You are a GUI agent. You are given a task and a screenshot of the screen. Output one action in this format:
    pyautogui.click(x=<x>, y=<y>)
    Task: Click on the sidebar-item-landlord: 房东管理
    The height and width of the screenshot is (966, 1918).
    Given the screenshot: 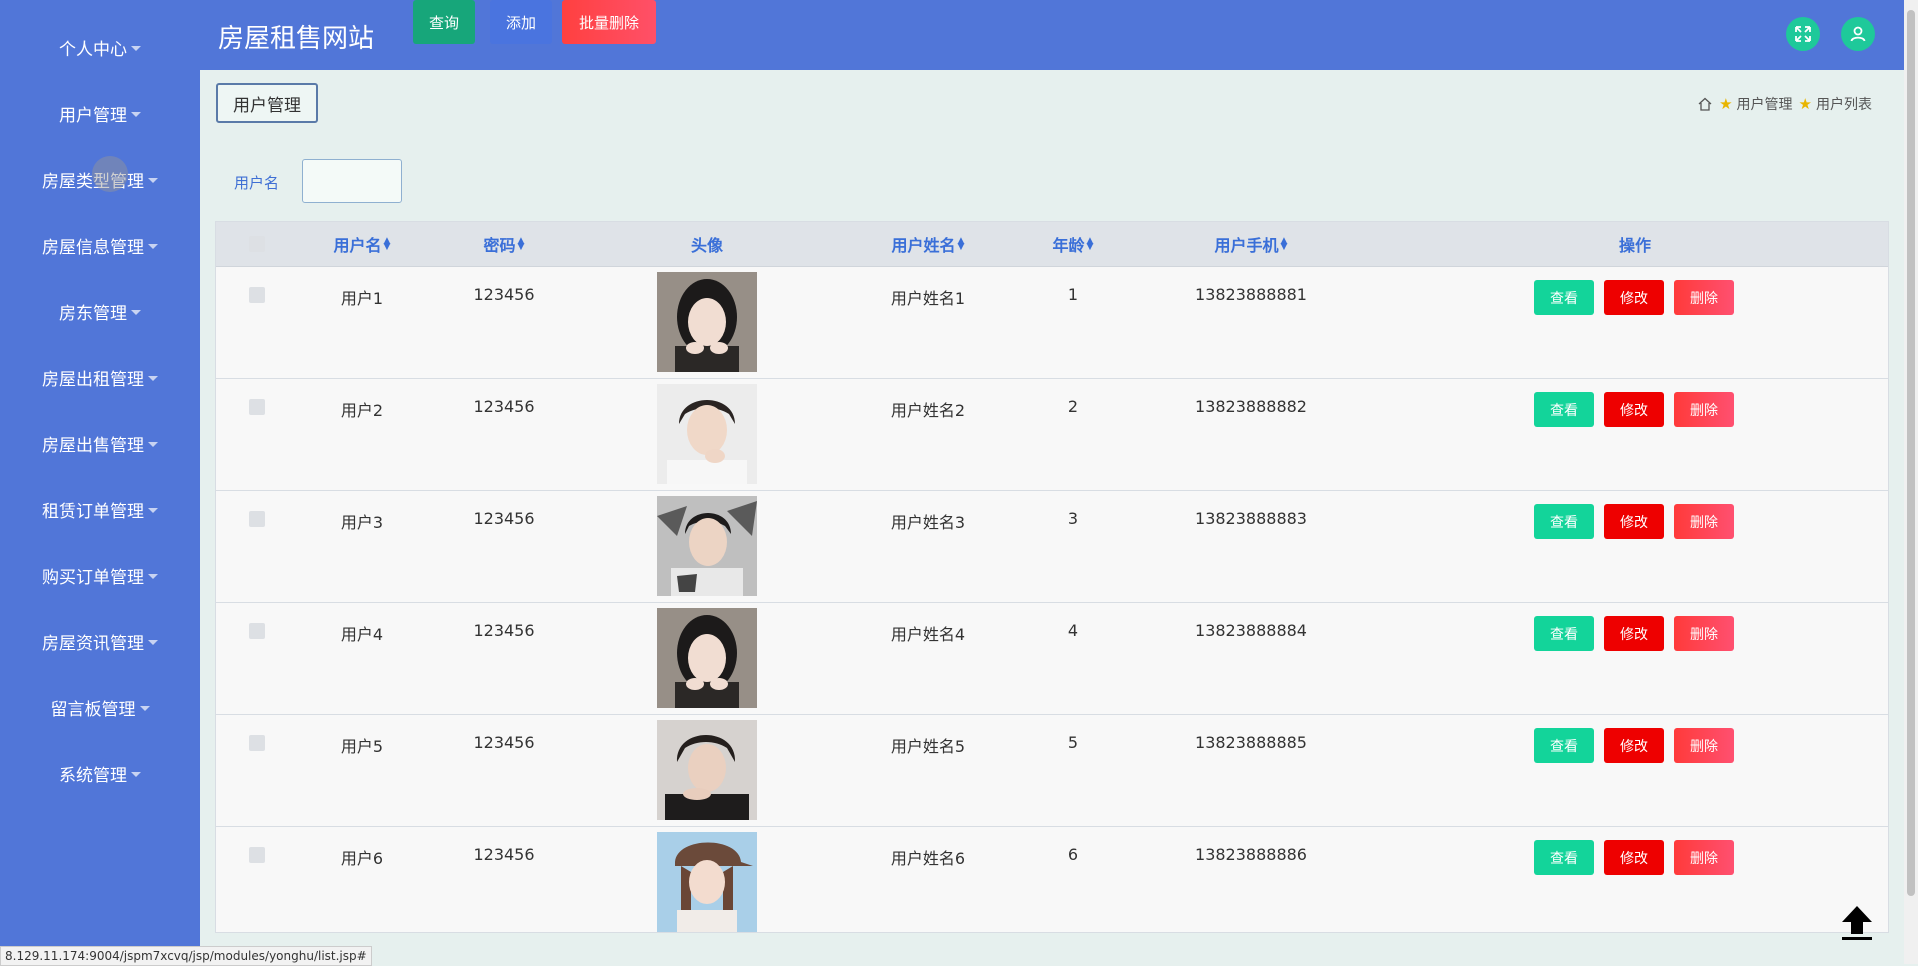 What is the action you would take?
    pyautogui.click(x=100, y=311)
    